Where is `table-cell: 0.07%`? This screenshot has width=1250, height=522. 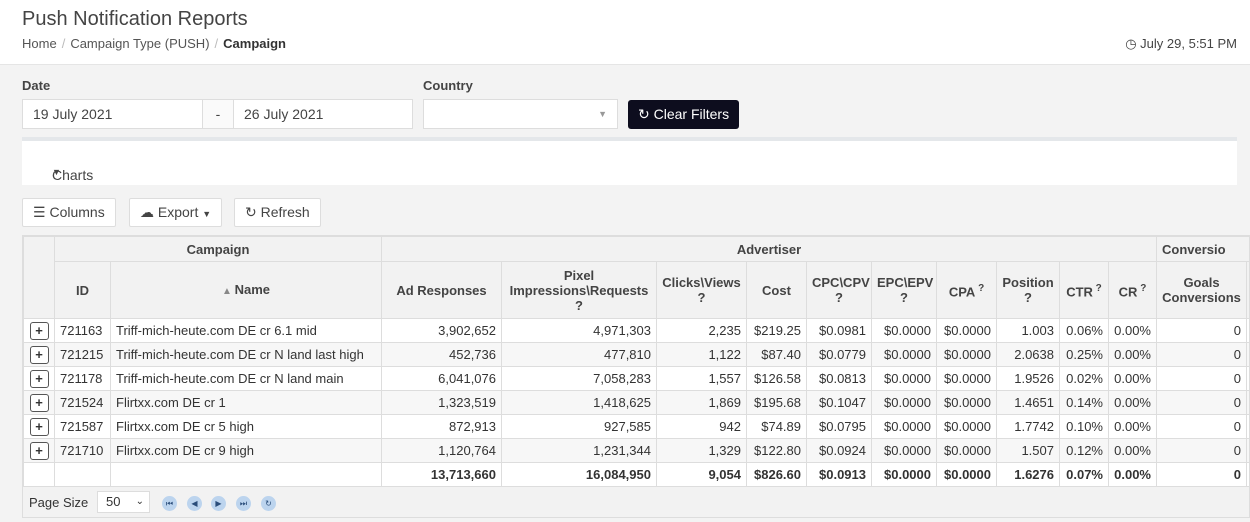 table-cell: 0.07% is located at coordinates (1084, 474).